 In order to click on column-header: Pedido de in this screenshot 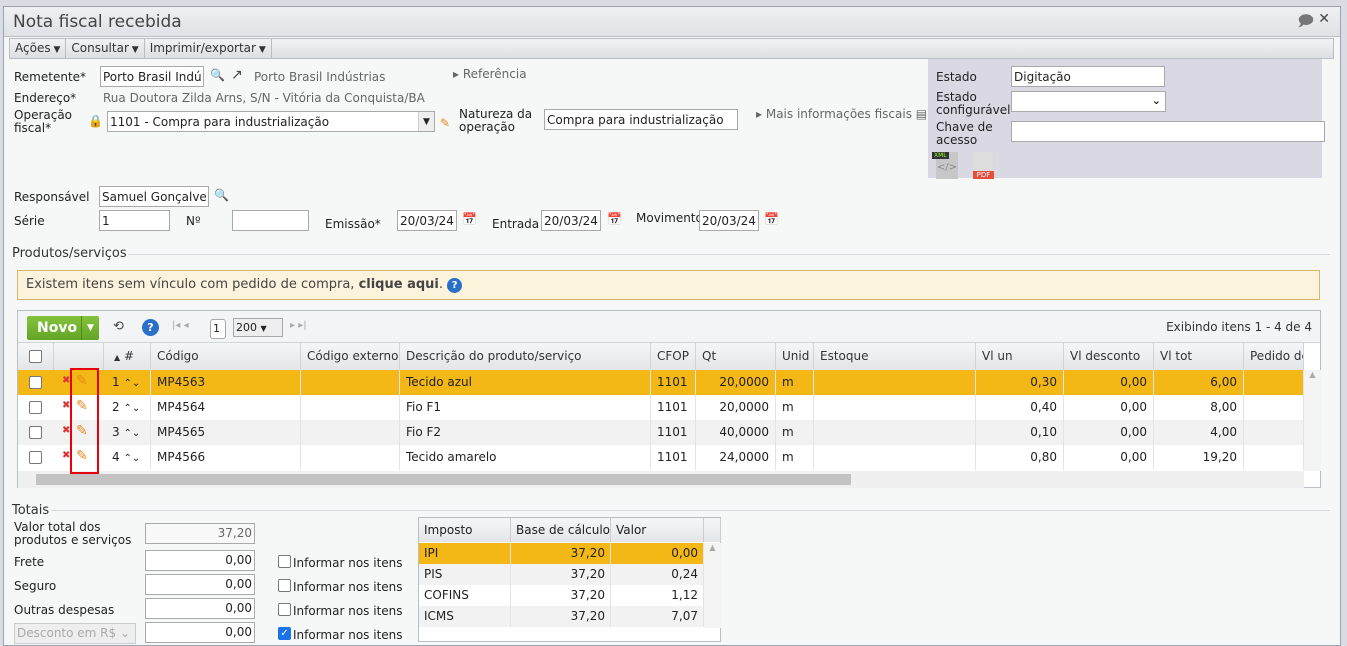, I will do `click(1274, 356)`.